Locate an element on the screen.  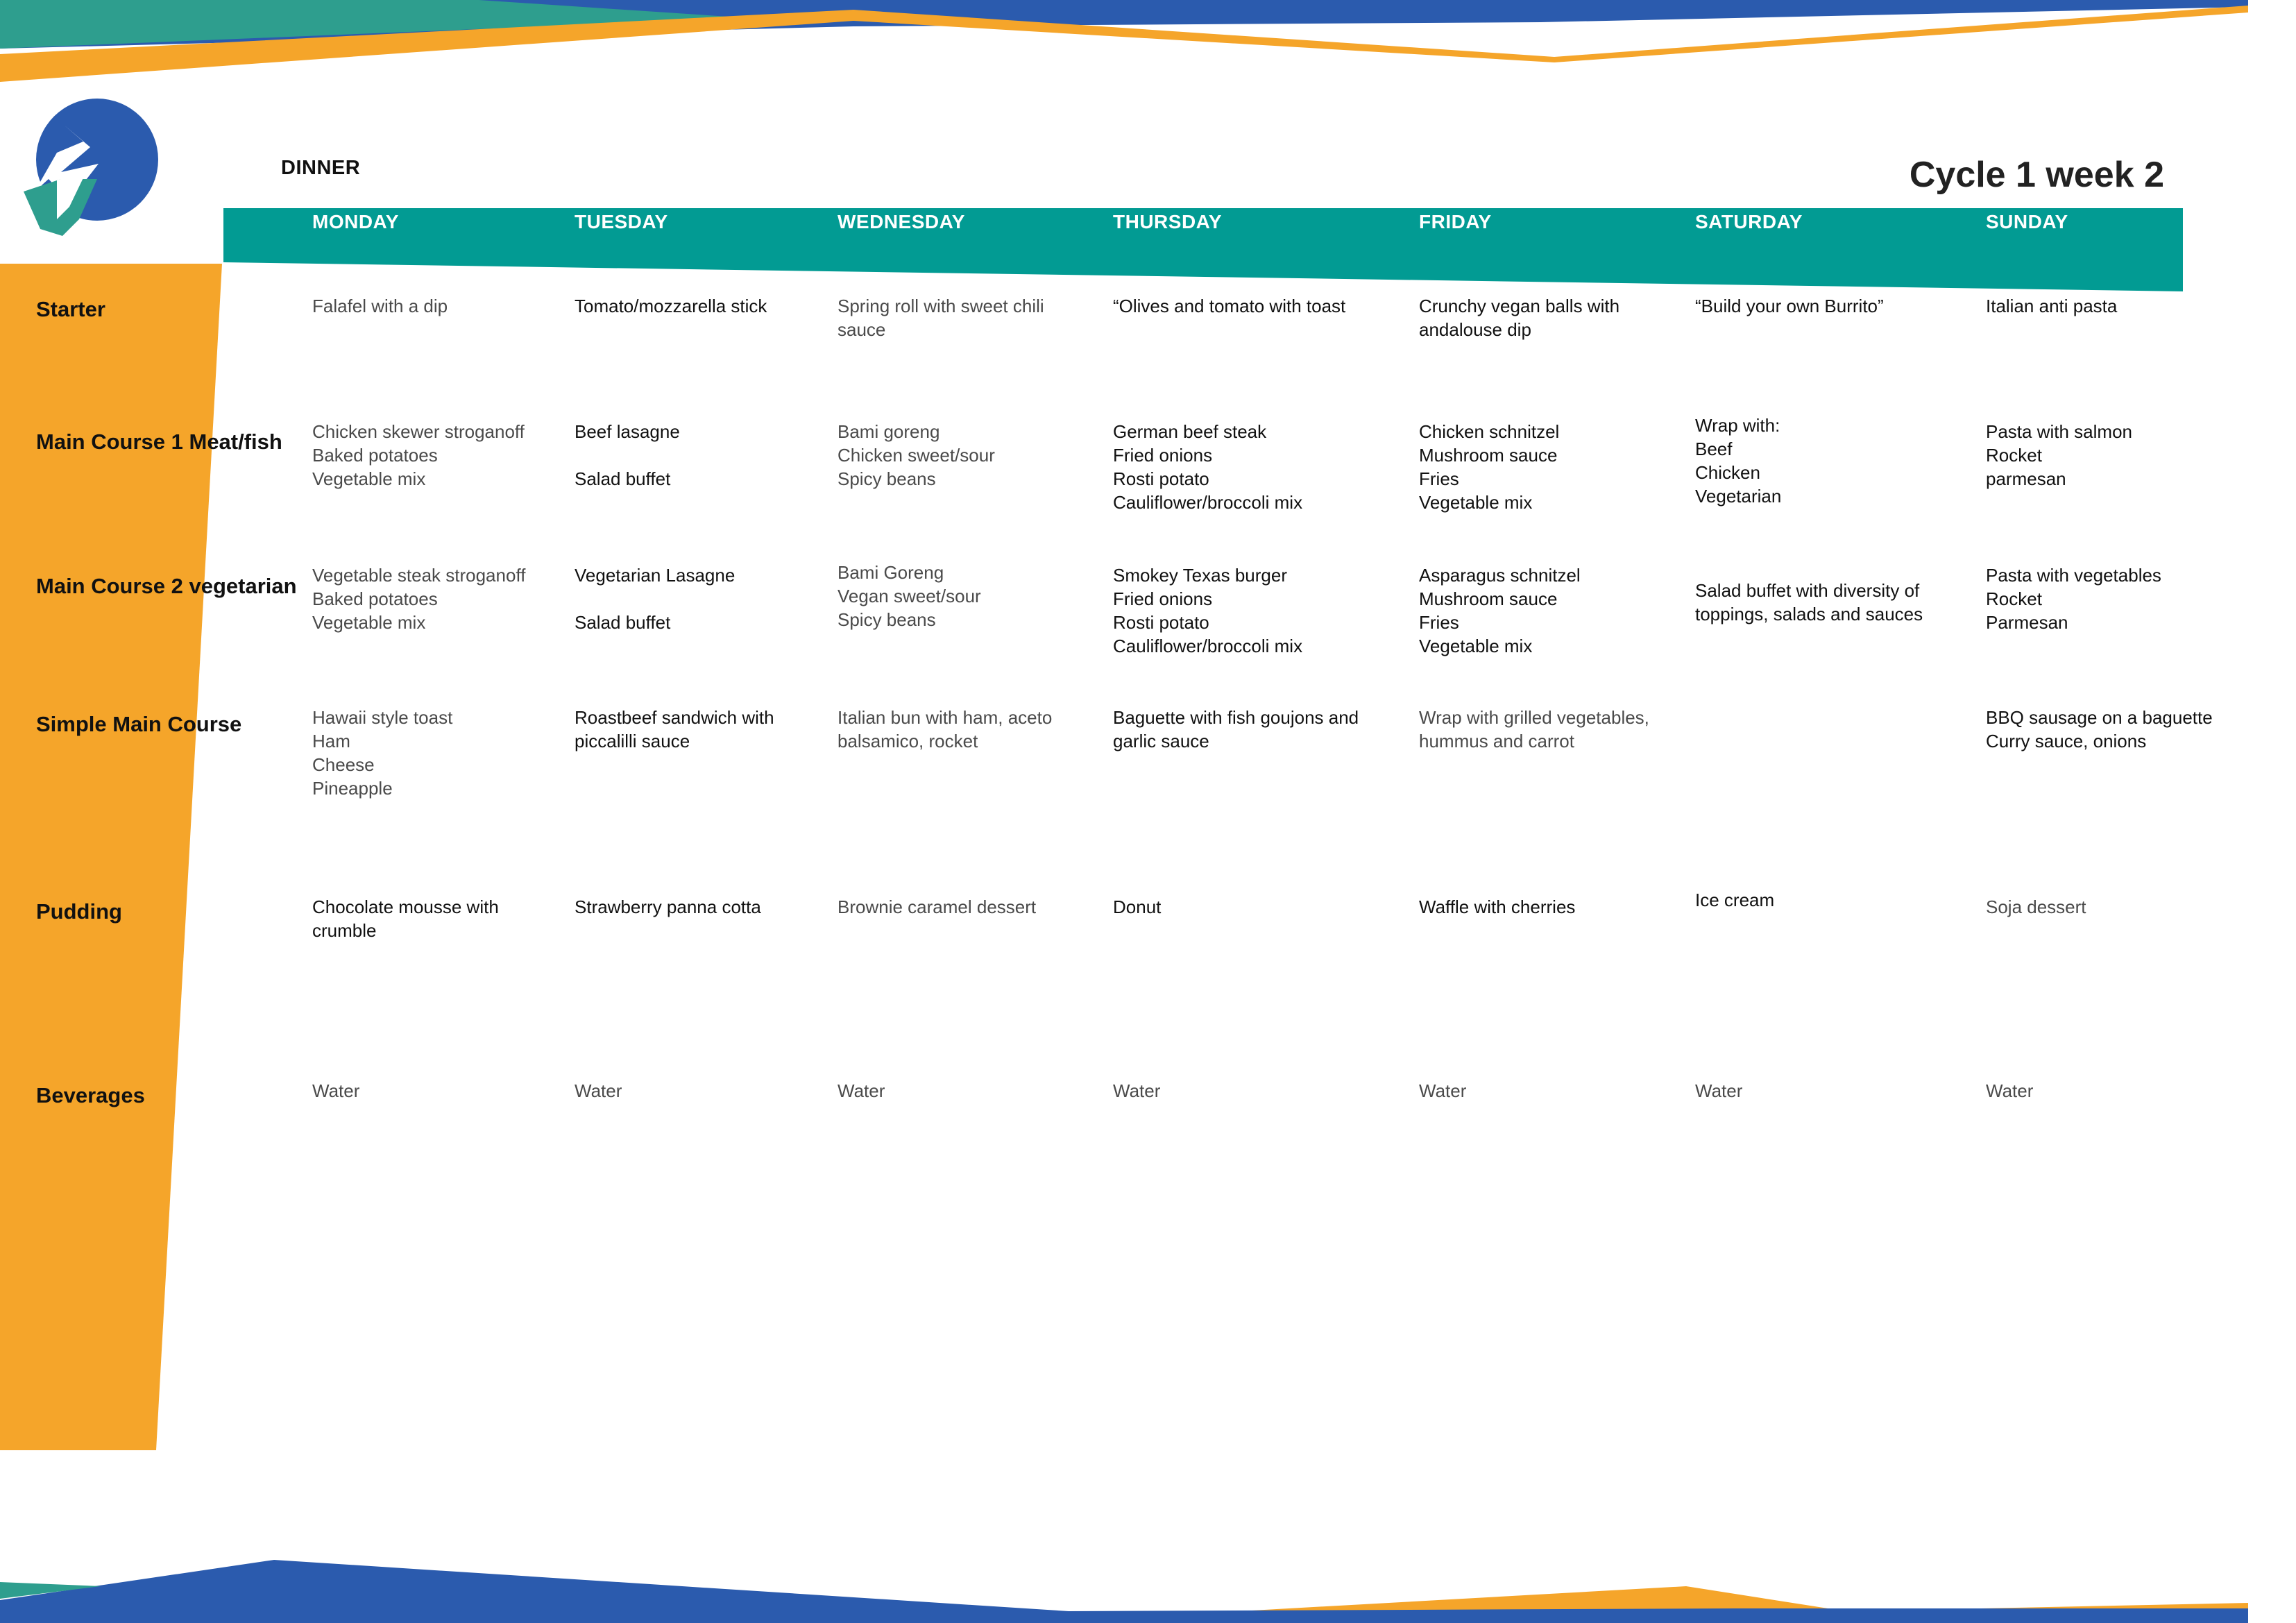
meal-title: DINNER is located at coordinates (321, 168).